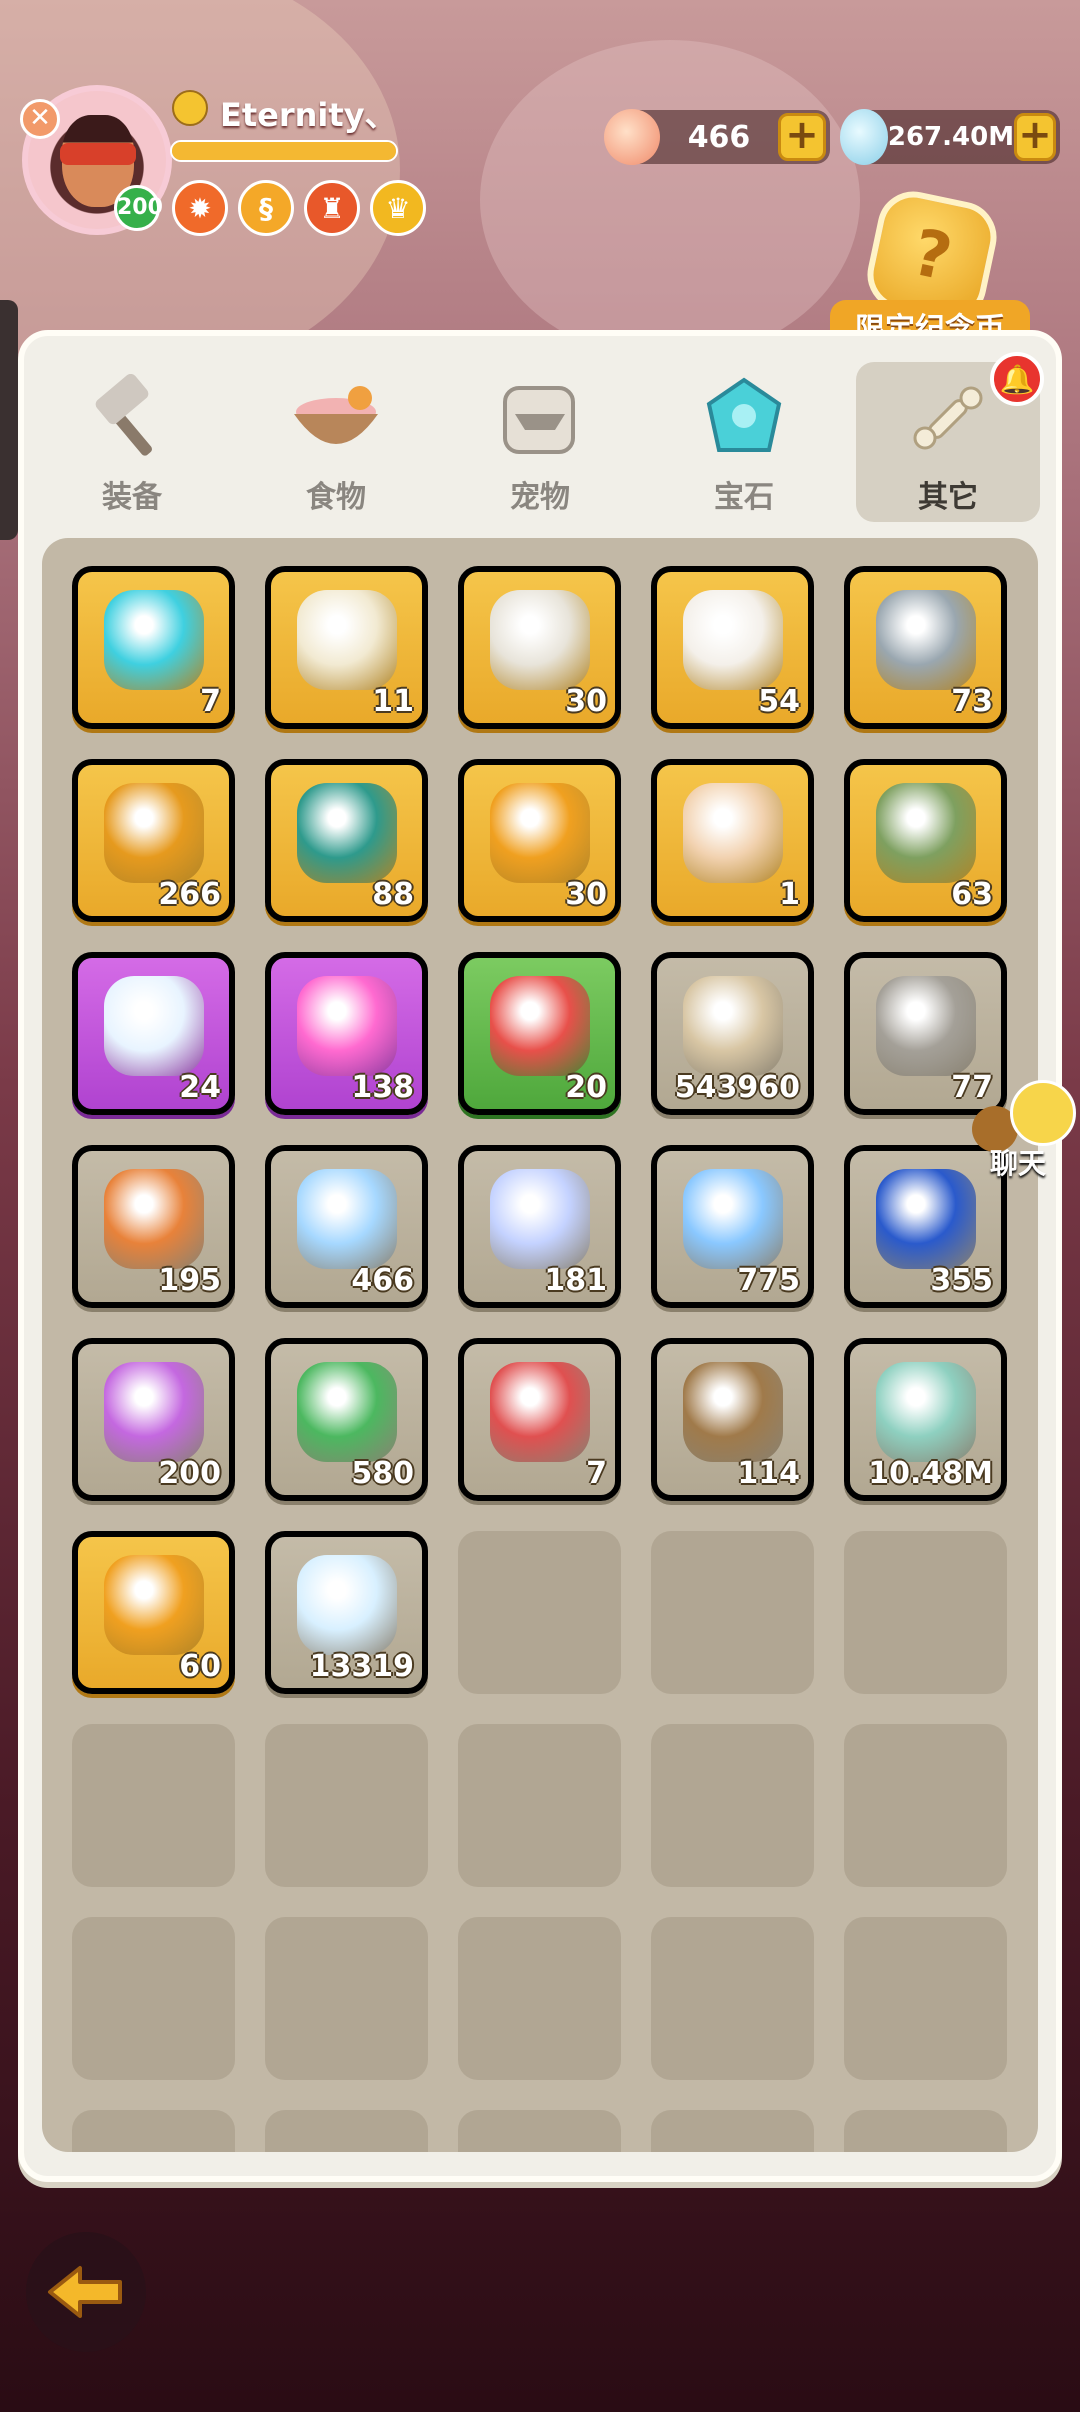 The height and width of the screenshot is (2412, 1080). What do you see at coordinates (950, 437) in the screenshot?
I see `tab-other: 其它 🔔` at bounding box center [950, 437].